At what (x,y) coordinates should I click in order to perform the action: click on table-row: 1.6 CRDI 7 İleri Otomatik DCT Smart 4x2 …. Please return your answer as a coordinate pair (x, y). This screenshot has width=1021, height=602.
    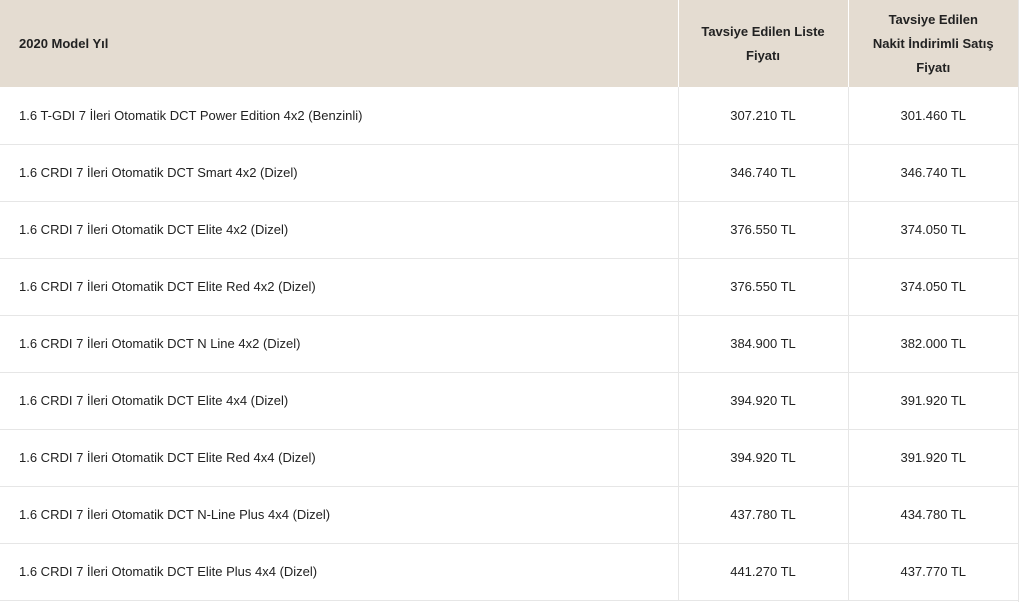
    Looking at the image, I should click on (509, 173).